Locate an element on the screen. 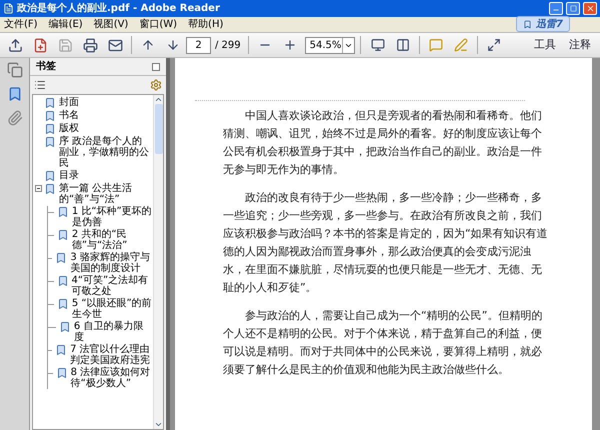 The width and height of the screenshot is (600, 430). pdf-icon is located at coordinates (8, 8).